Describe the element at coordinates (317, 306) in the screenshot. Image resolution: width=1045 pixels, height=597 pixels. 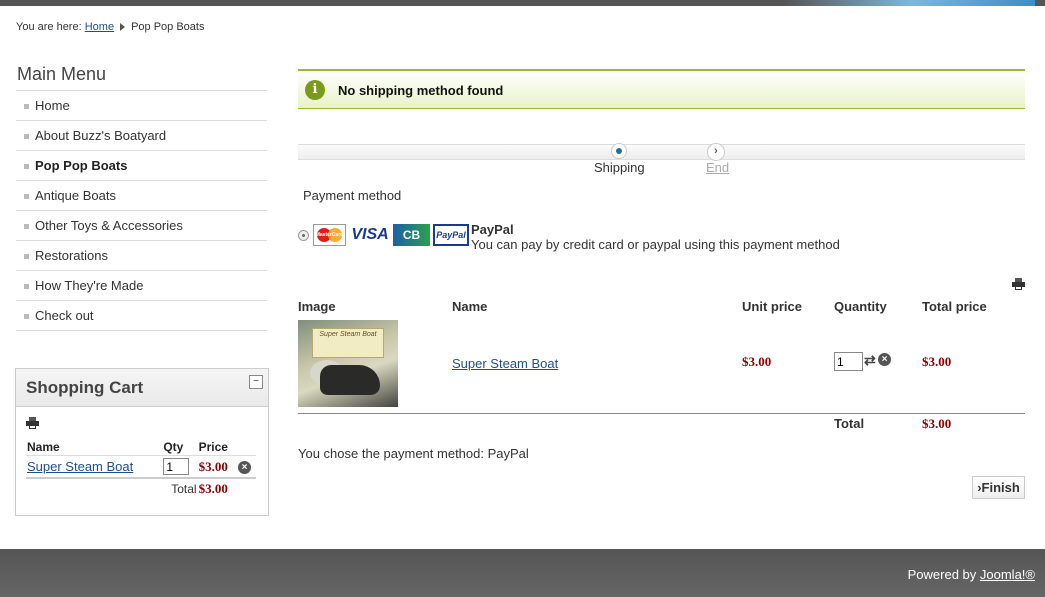
I see `header-image: Image` at that location.